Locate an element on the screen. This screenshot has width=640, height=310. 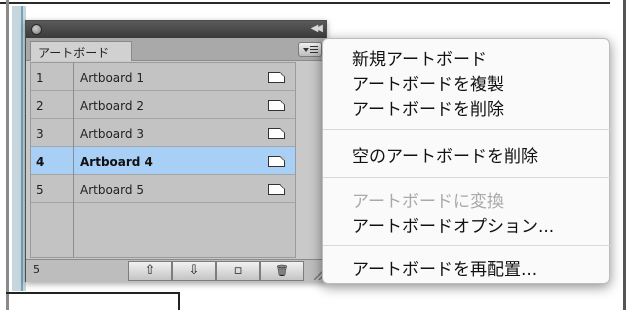
panel-tab-row: アートボード is located at coordinates (176, 49).